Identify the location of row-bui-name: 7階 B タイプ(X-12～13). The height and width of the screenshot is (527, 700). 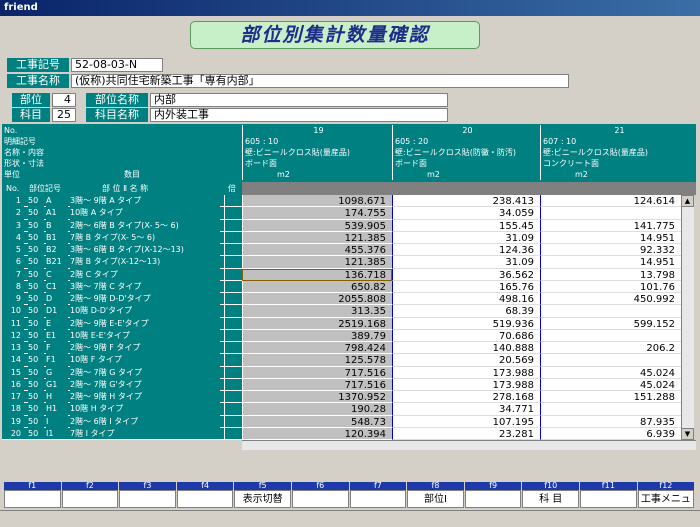
(145, 261).